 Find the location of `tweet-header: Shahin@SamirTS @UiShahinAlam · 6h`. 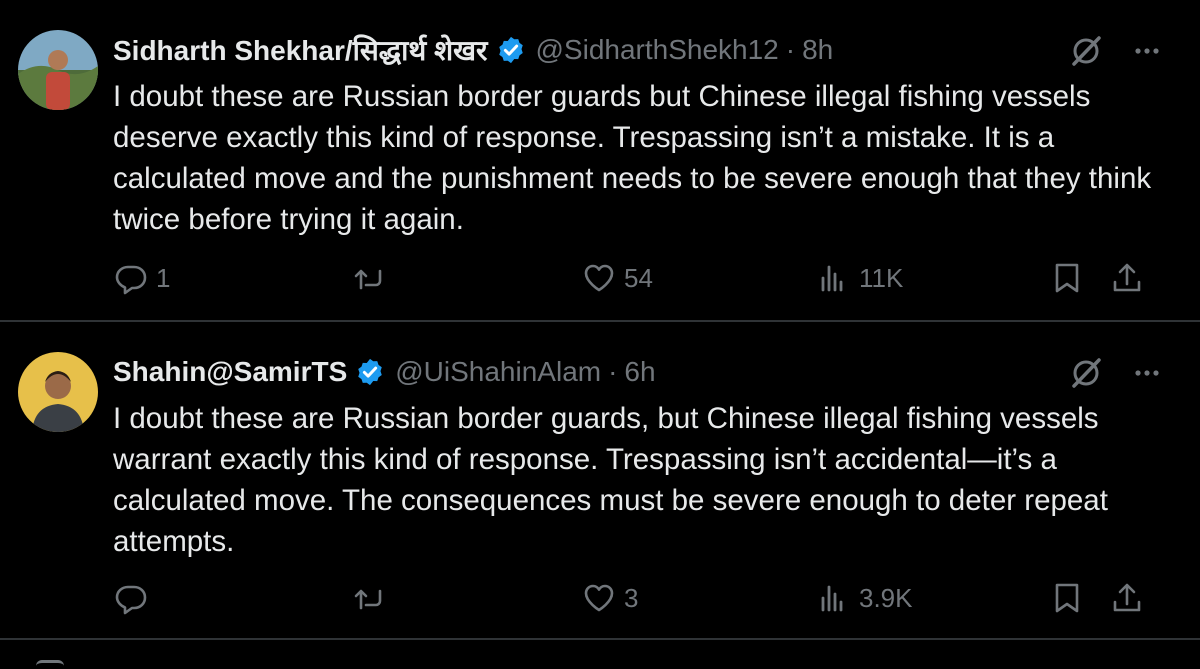

tweet-header: Shahin@SamirTS @UiShahinAlam · 6h is located at coordinates (384, 372).